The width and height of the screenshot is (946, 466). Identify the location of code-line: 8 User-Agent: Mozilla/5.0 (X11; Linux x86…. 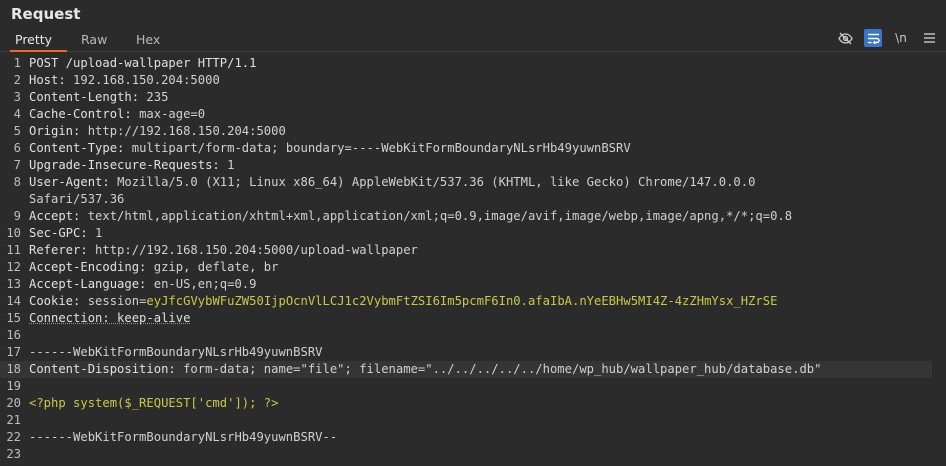
(473, 182).